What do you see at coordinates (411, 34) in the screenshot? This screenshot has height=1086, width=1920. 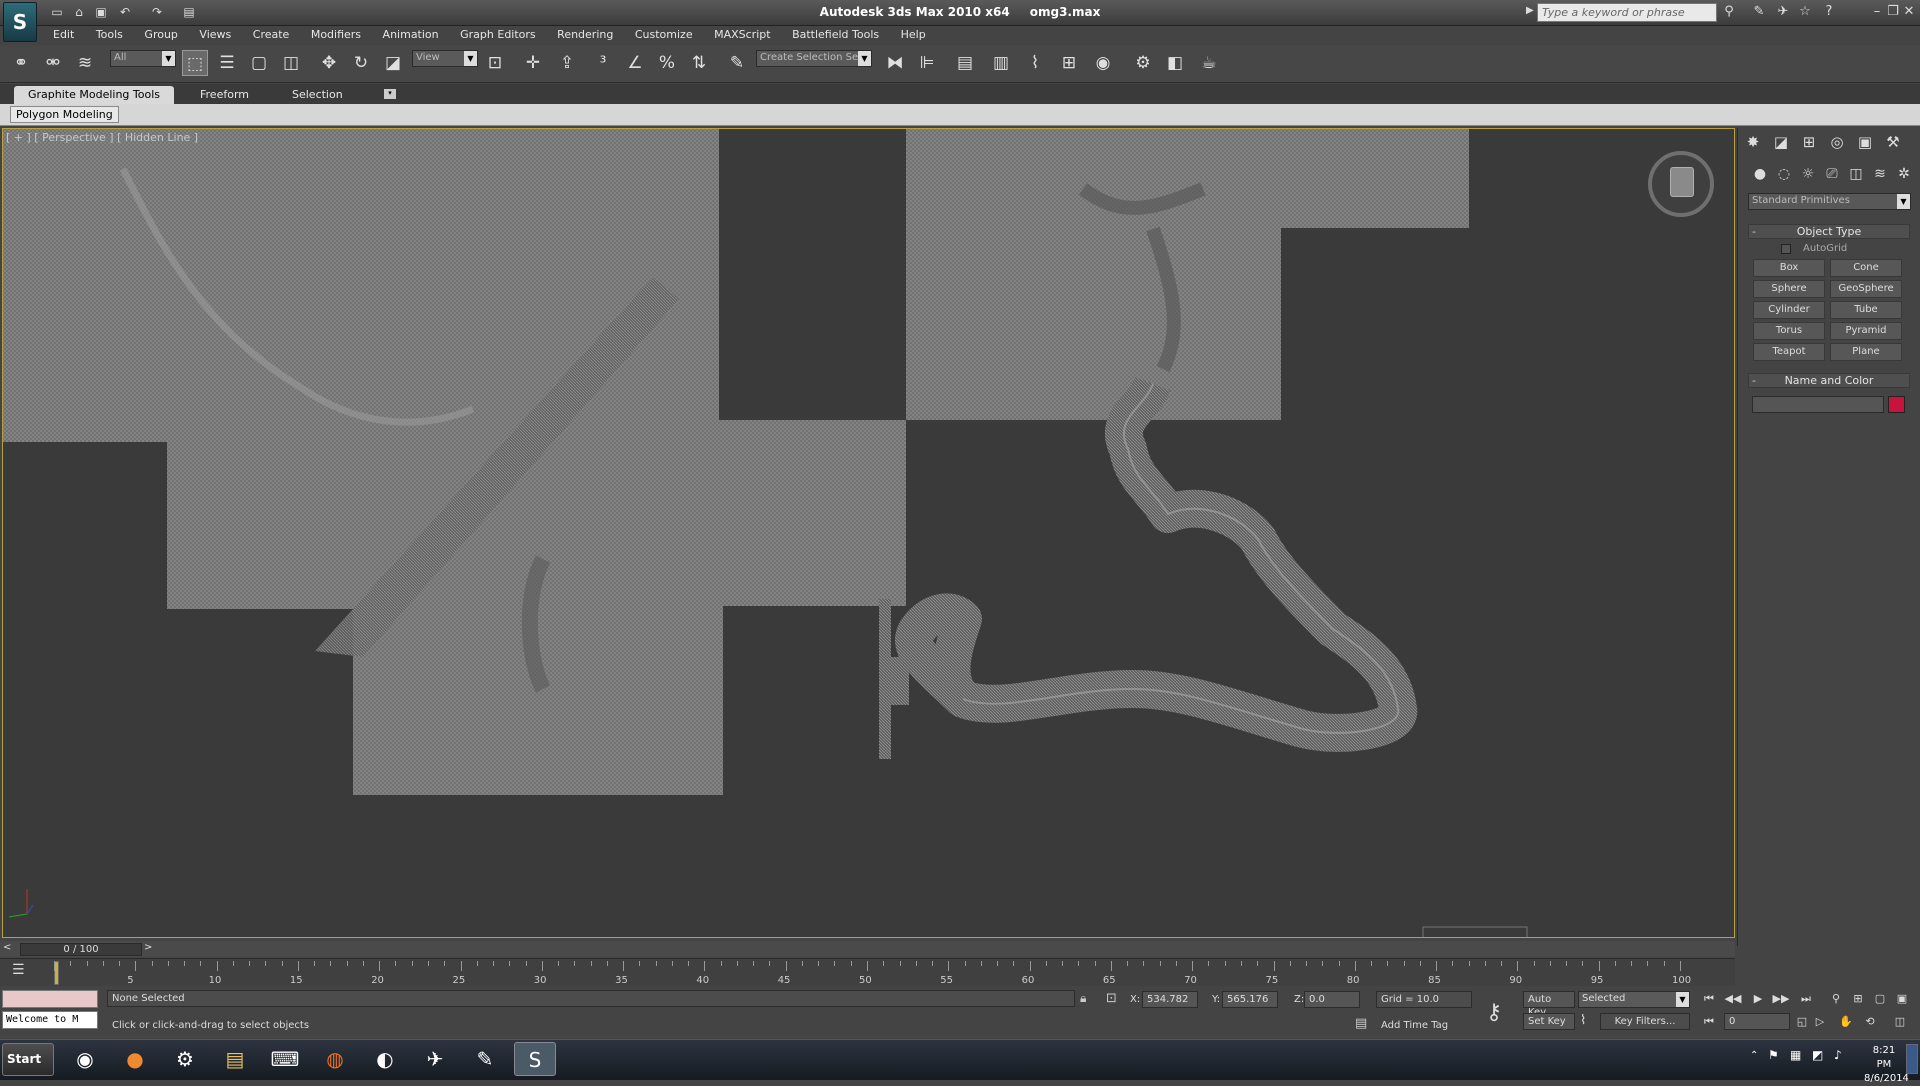 I see `menu-animation: Animation` at bounding box center [411, 34].